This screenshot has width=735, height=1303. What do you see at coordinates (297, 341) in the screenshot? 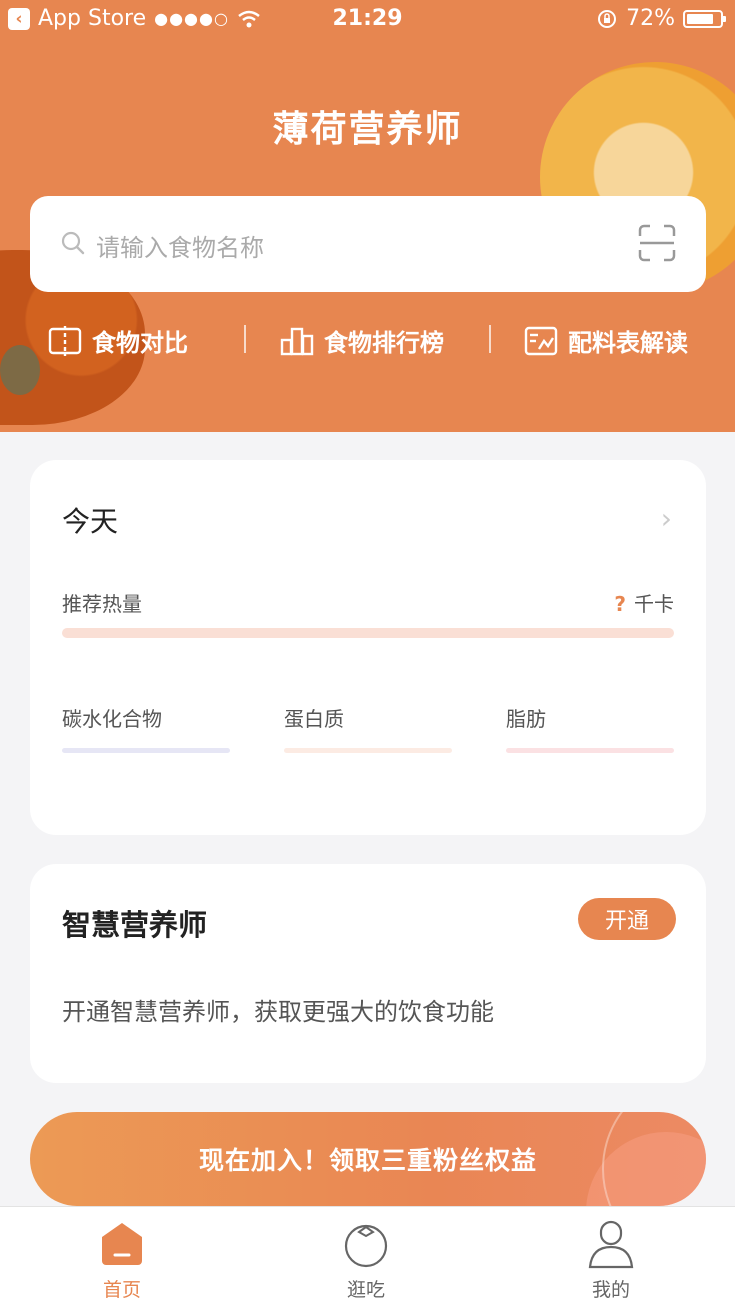
I see `ranking-icon` at bounding box center [297, 341].